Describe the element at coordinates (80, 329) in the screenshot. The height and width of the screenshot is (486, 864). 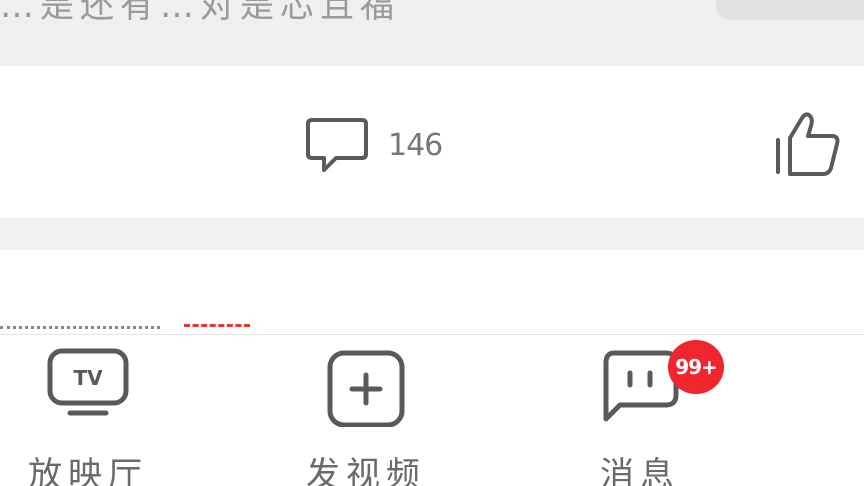
I see `next-card-text-fragment` at that location.